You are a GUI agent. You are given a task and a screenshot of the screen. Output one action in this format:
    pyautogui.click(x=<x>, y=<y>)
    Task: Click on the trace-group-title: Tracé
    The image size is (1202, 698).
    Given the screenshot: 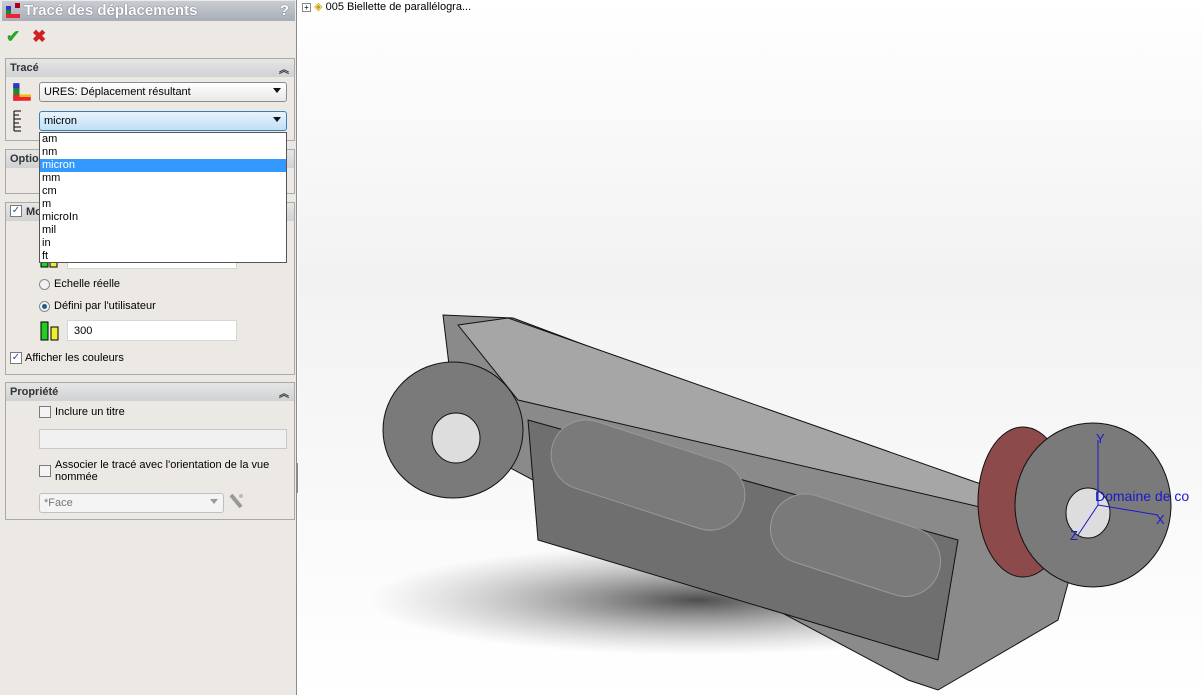 What is the action you would take?
    pyautogui.click(x=24, y=68)
    